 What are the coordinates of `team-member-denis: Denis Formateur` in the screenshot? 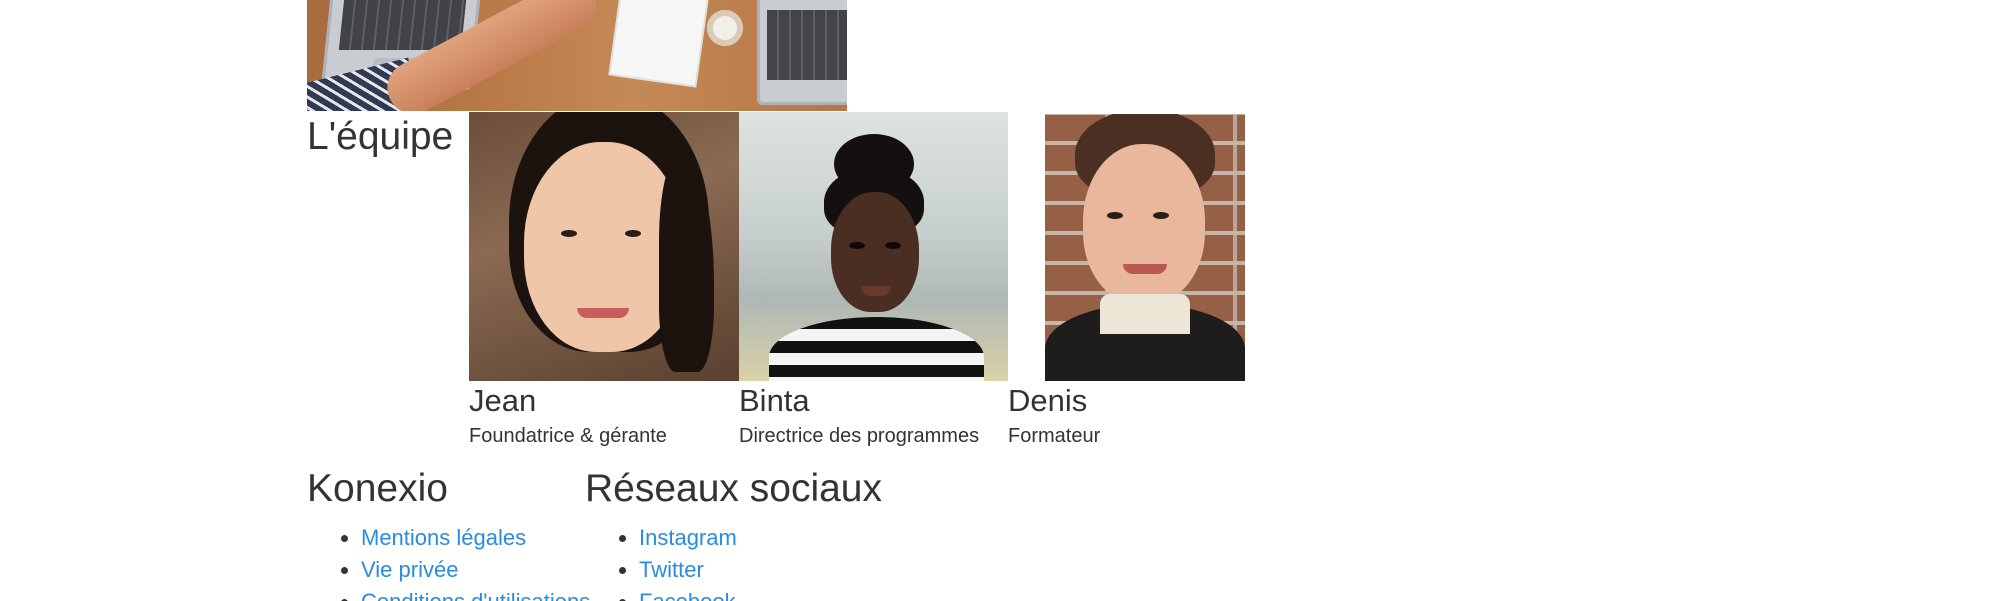 It's located at (1126, 281).